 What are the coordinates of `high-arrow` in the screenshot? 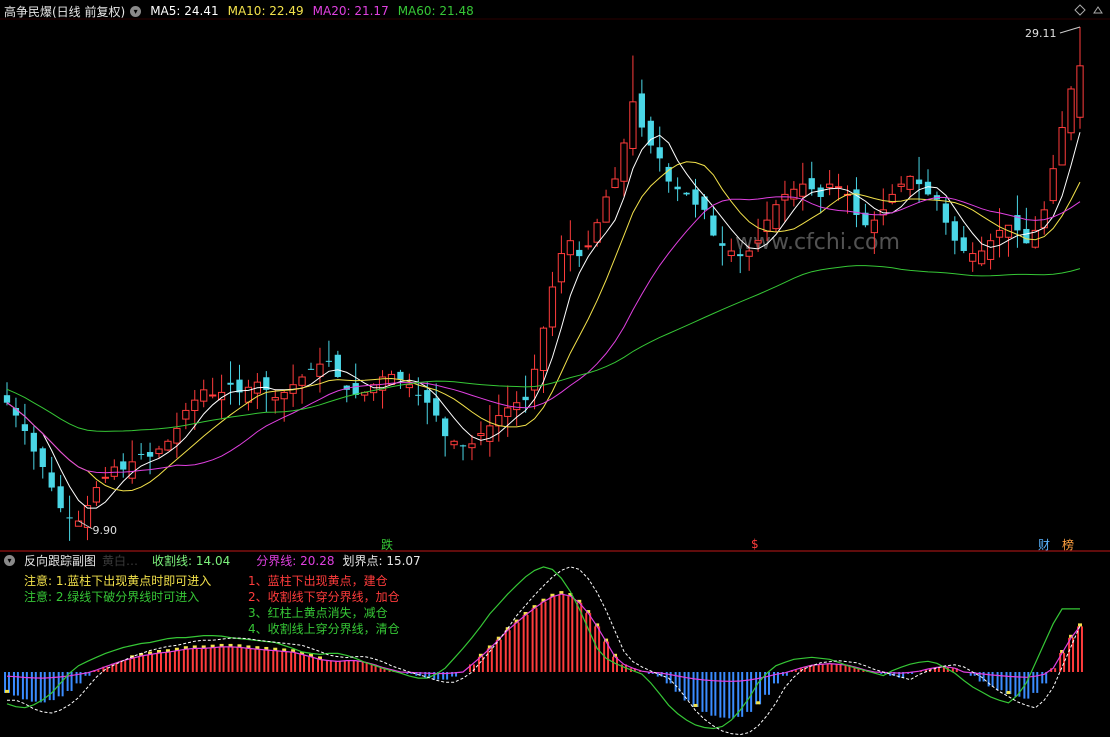 It's located at (1070, 30).